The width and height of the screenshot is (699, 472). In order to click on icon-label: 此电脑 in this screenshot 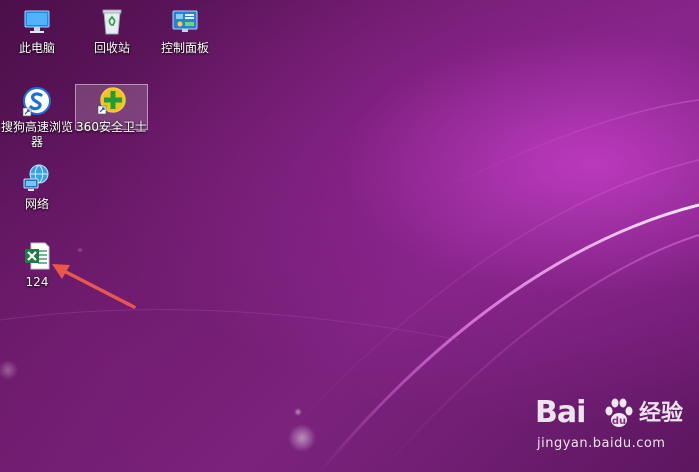, I will do `click(36, 48)`.